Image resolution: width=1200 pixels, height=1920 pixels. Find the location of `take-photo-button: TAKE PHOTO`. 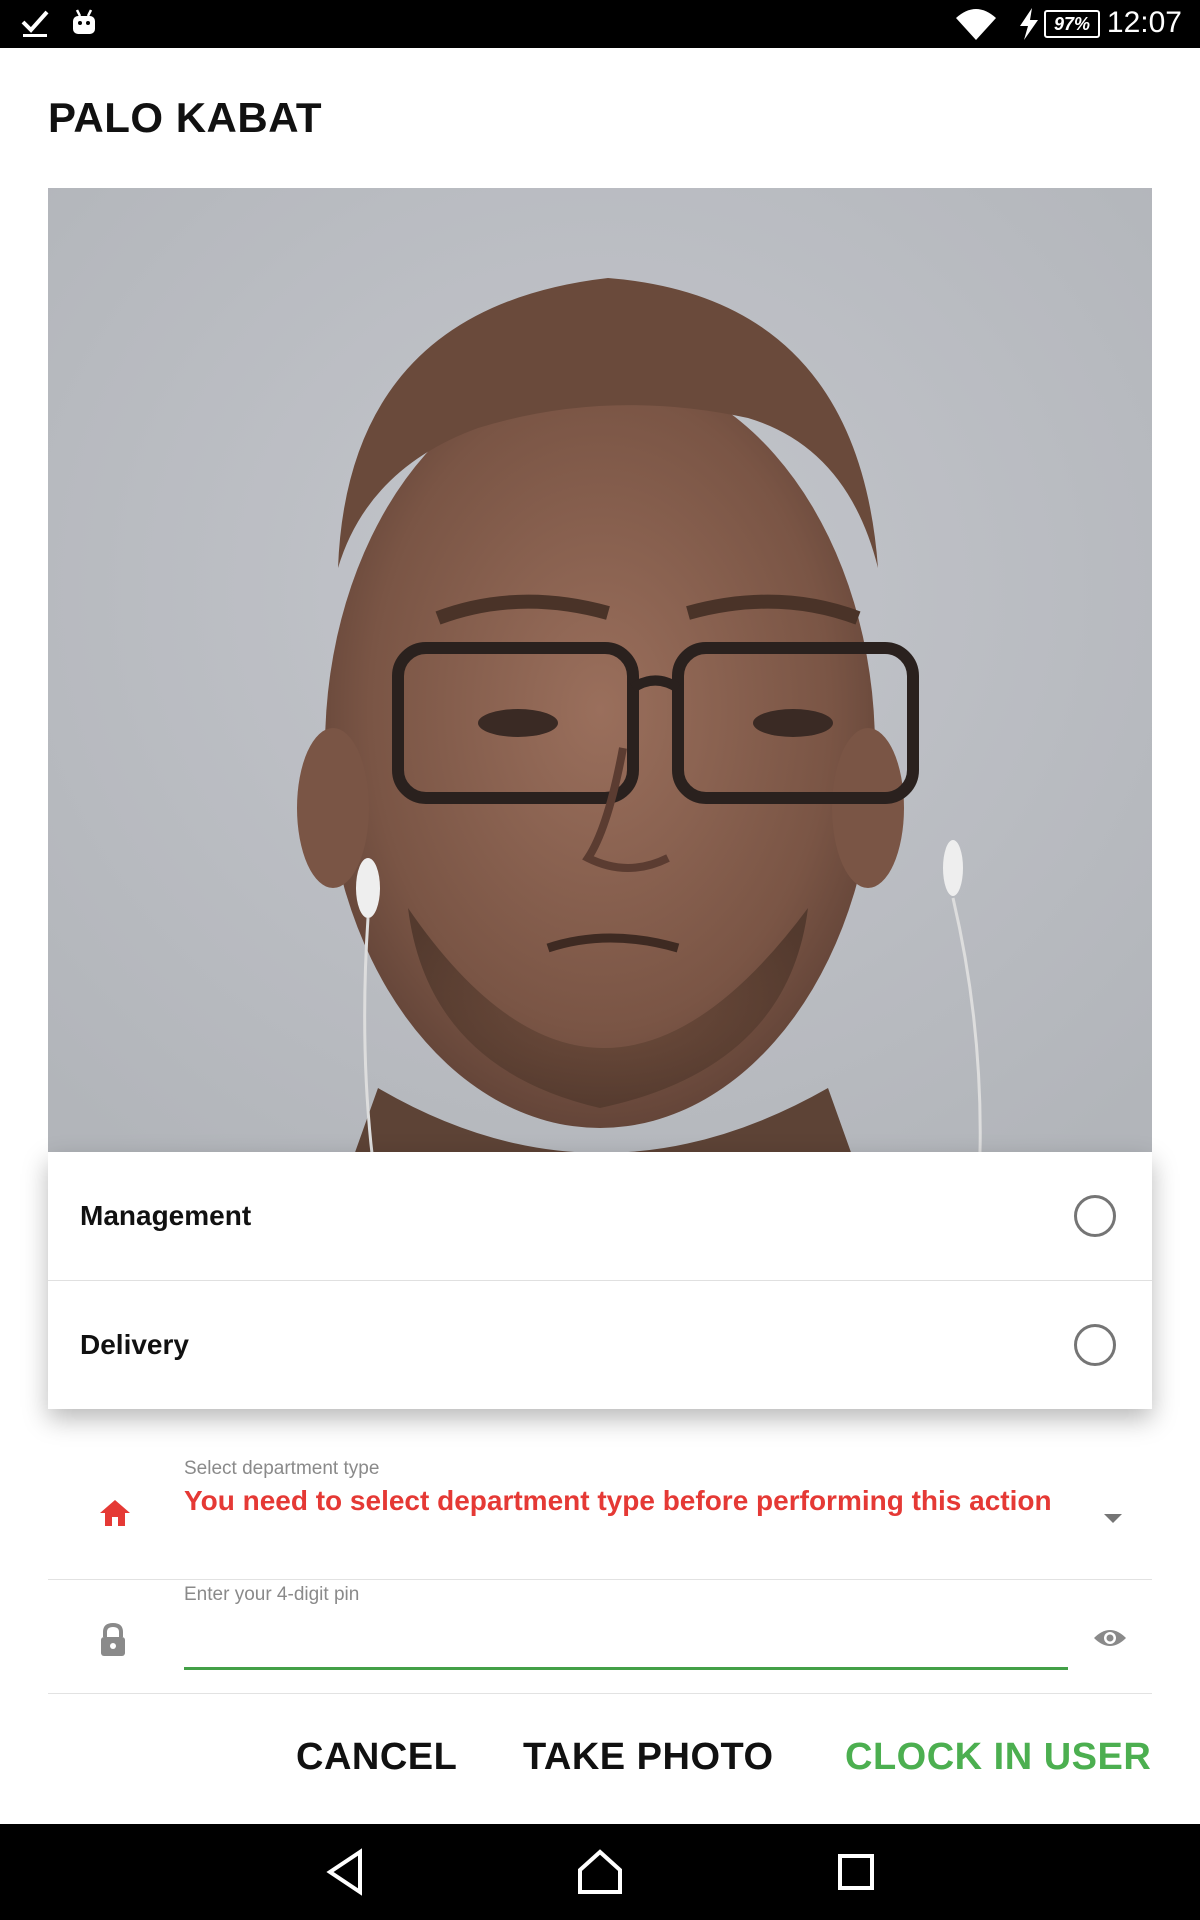

take-photo-button: TAKE PHOTO is located at coordinates (648, 1757).